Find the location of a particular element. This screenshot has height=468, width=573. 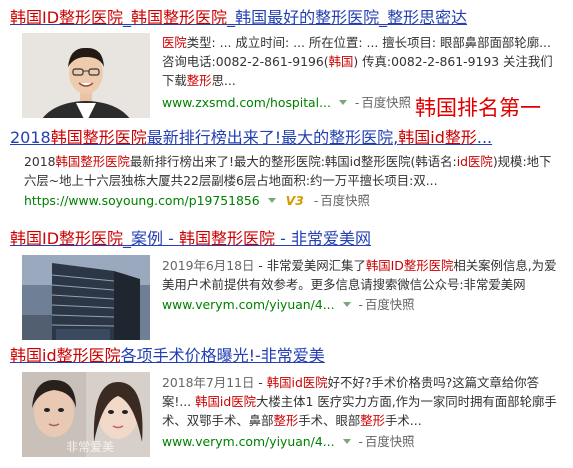

result-1-title: 韩国ID整形医院_韩国整形医院_韩国最好的整形医院_整形思密达 is located at coordinates (238, 18).